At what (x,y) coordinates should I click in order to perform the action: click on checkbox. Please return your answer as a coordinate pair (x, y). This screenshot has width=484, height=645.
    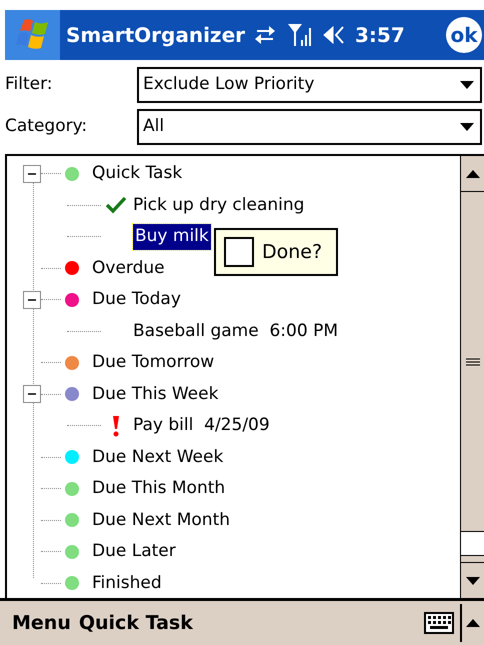
    Looking at the image, I should click on (239, 252).